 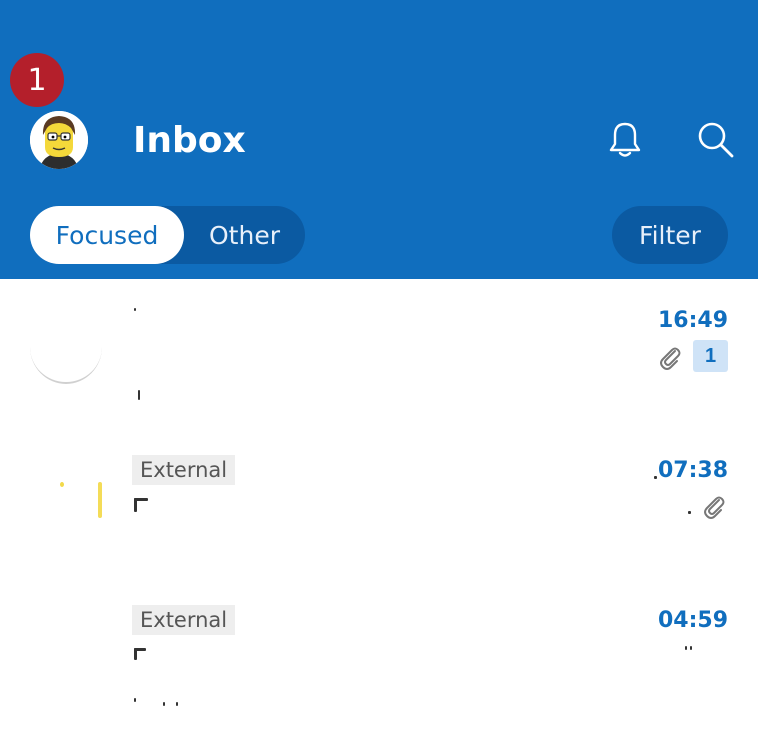 I want to click on avatar-cartoon-icon, so click(x=59, y=140).